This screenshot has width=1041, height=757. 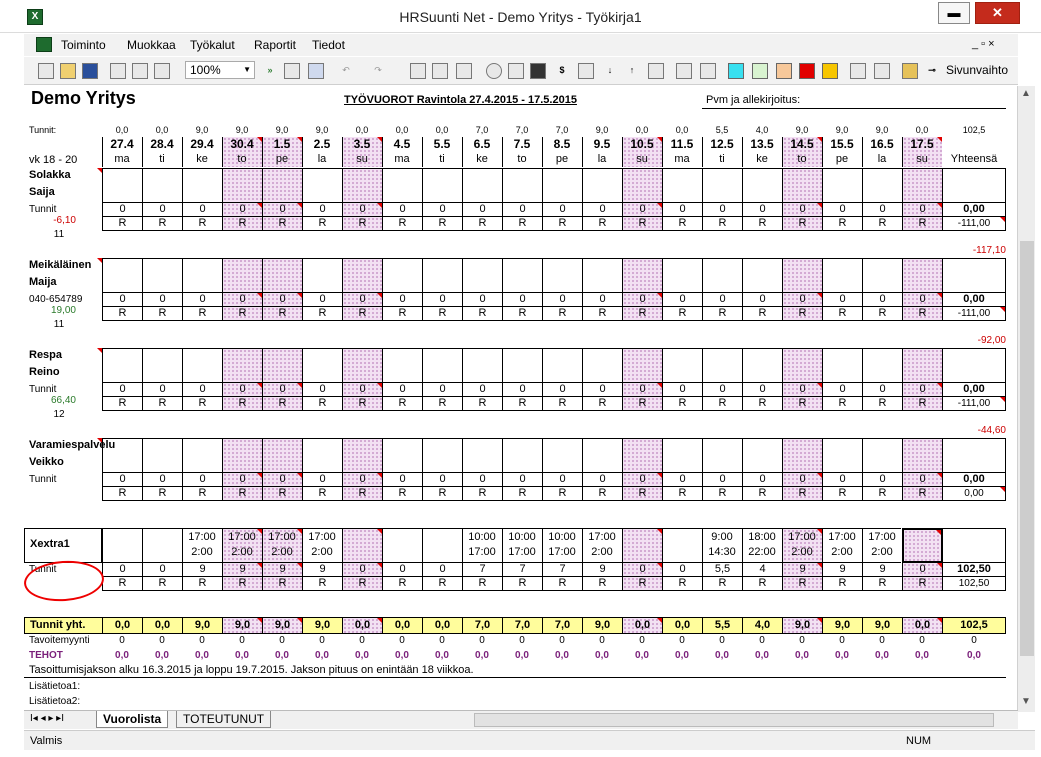 I want to click on copy-icon, so click(x=292, y=71).